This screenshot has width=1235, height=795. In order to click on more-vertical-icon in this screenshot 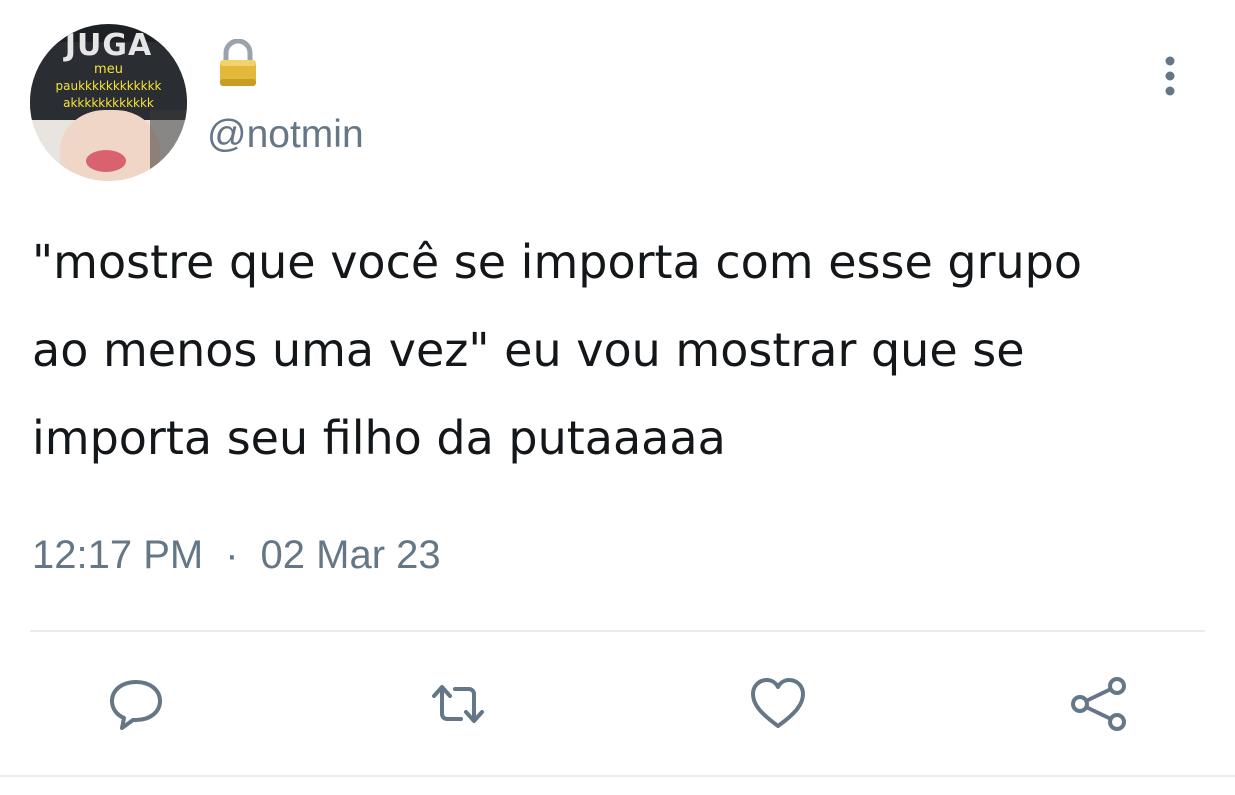, I will do `click(1170, 77)`.